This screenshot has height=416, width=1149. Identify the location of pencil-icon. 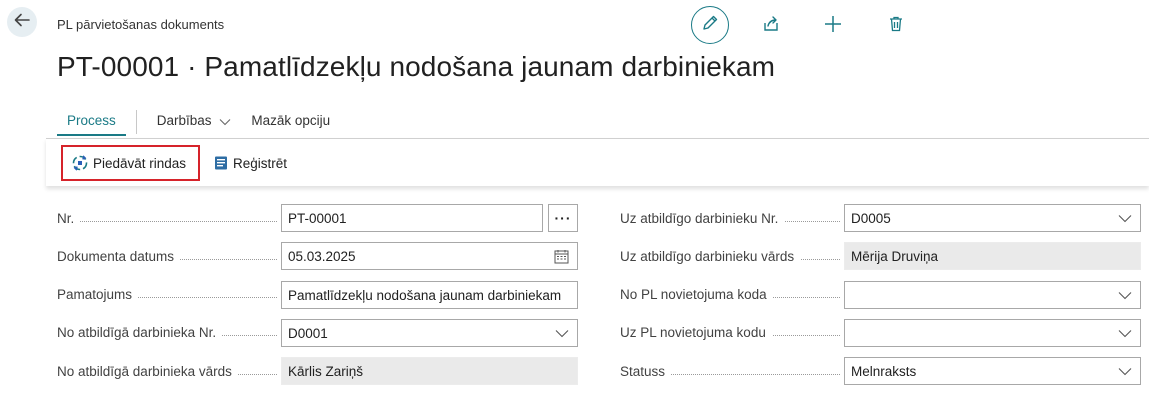
(710, 25).